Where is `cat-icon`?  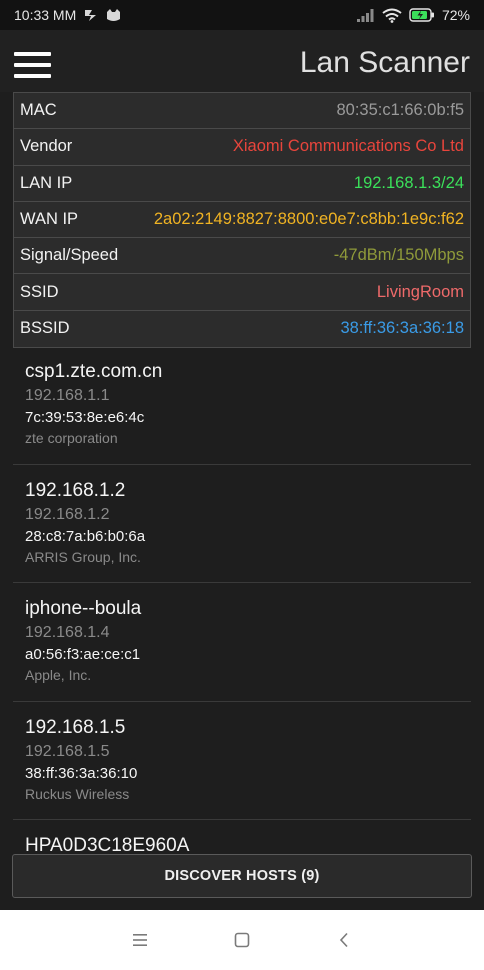 cat-icon is located at coordinates (113, 15).